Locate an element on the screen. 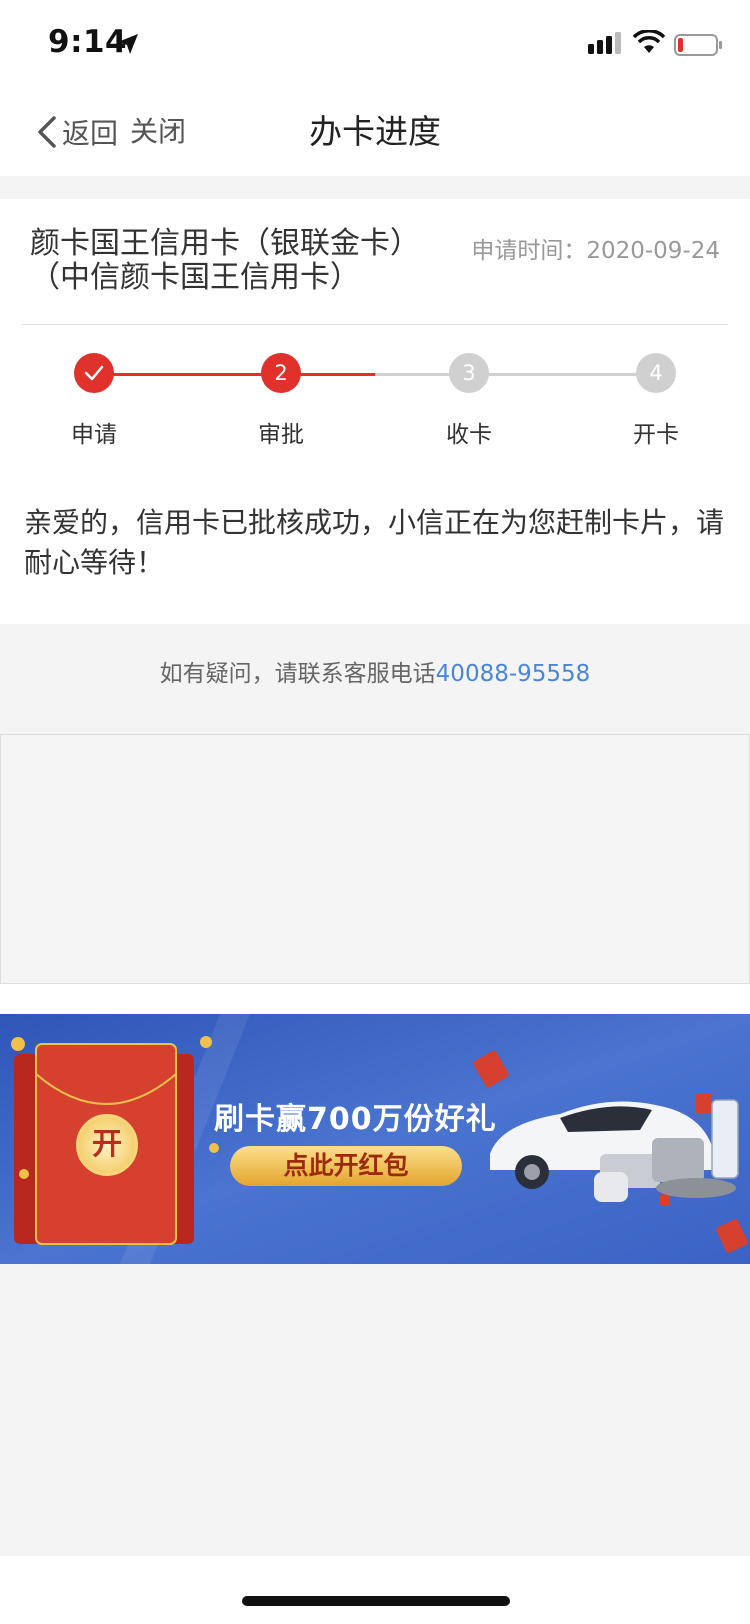 Image resolution: width=750 pixels, height=1624 pixels. home-indicator is located at coordinates (376, 1601).